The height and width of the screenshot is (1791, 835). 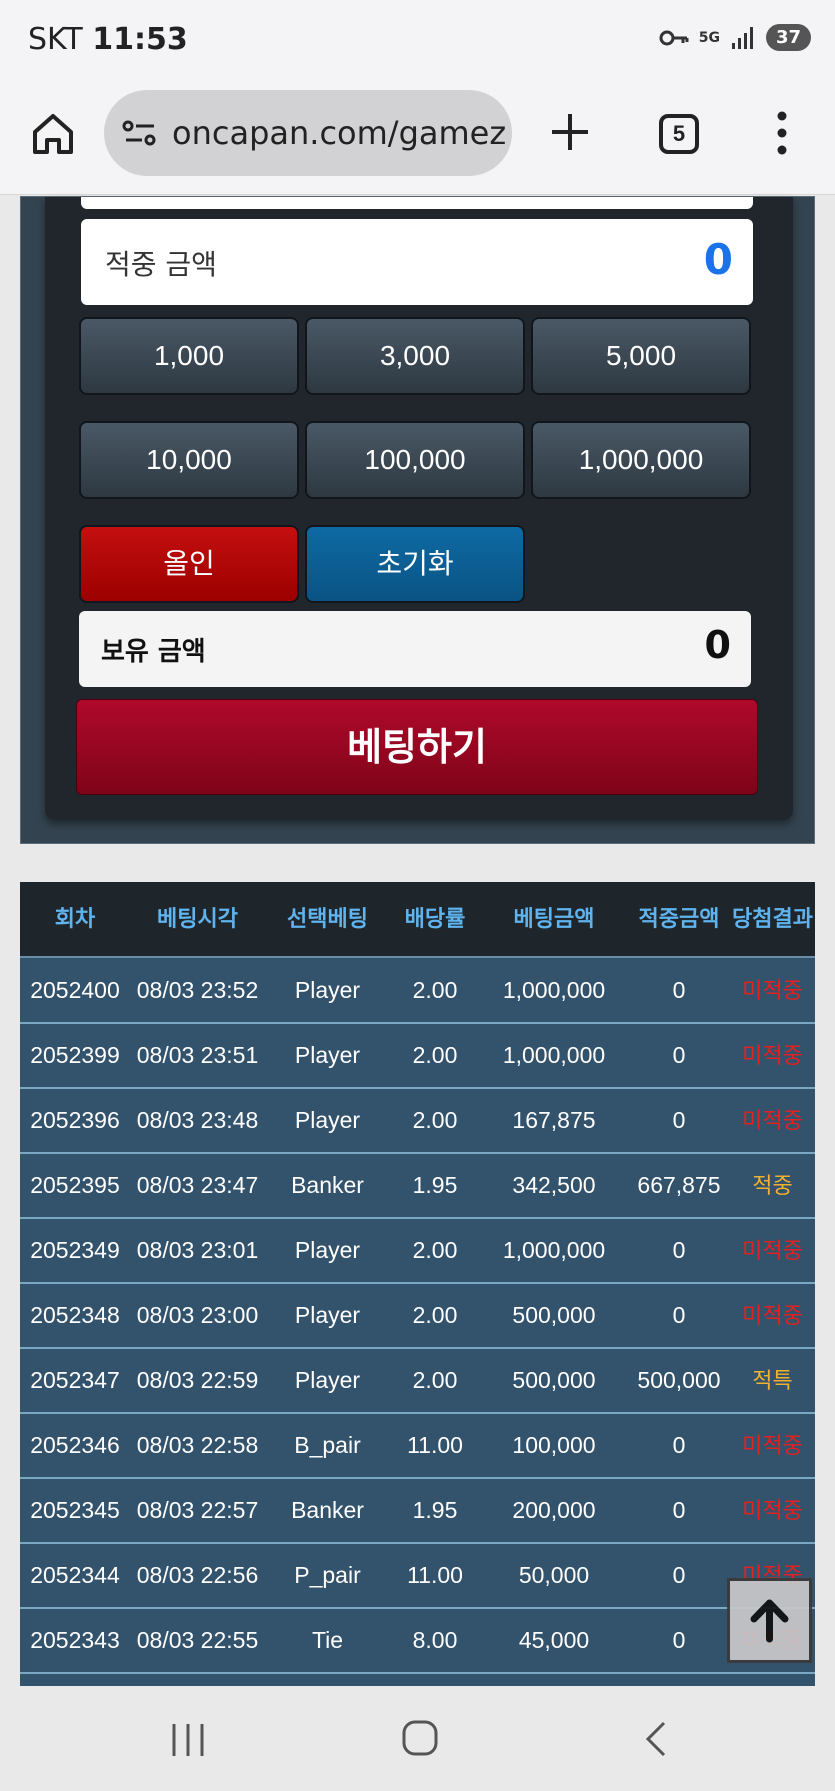 What do you see at coordinates (75, 1315) in the screenshot?
I see `cell-round: 2052348` at bounding box center [75, 1315].